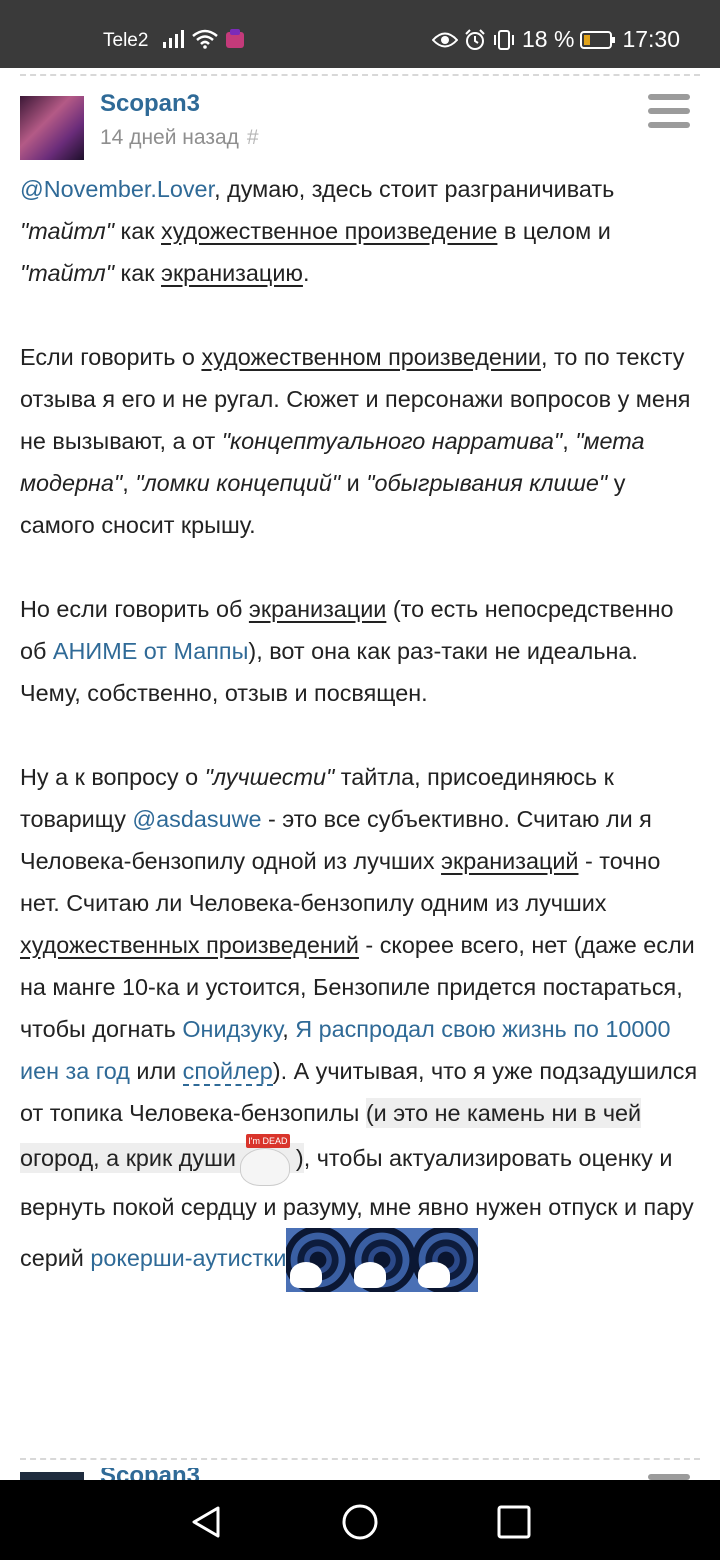 The height and width of the screenshot is (1560, 720). I want to click on alarm-icon, so click(475, 39).